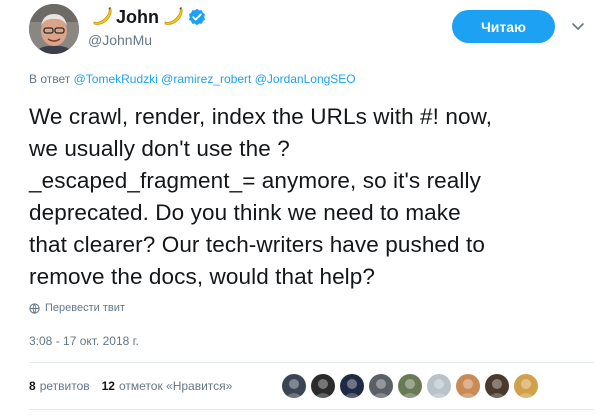 This screenshot has width=616, height=419. I want to click on likes-stat: 12 отметок «Нравится», so click(167, 386).